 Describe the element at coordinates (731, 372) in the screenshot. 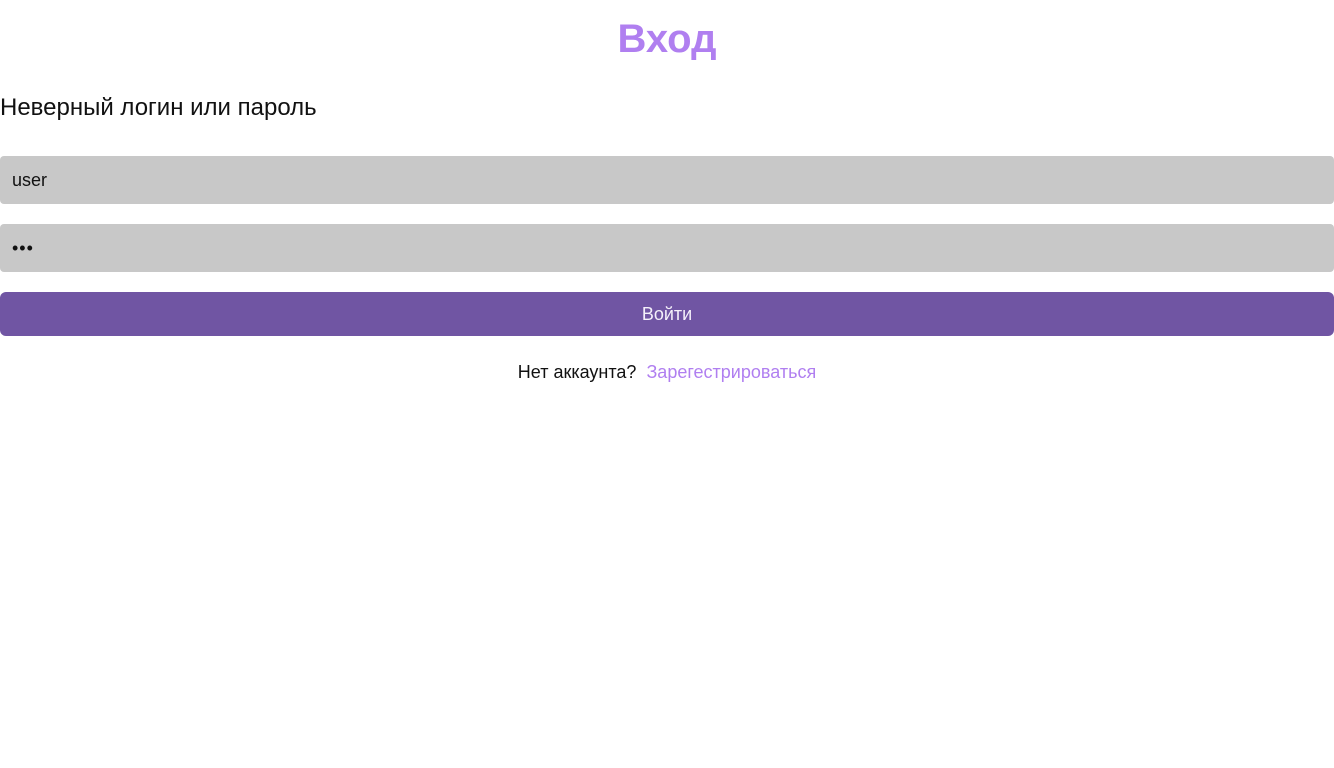

I see `register-link: Зарегестрироваться` at that location.